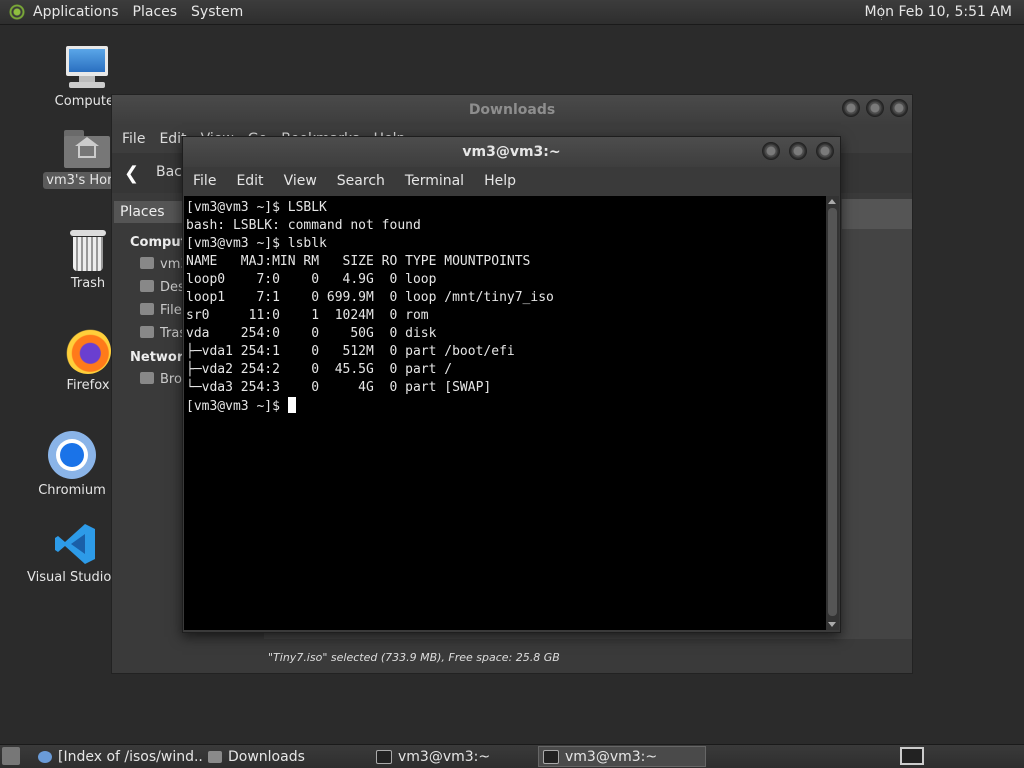 This screenshot has height=768, width=1024. I want to click on show-desktop-icon, so click(11, 756).